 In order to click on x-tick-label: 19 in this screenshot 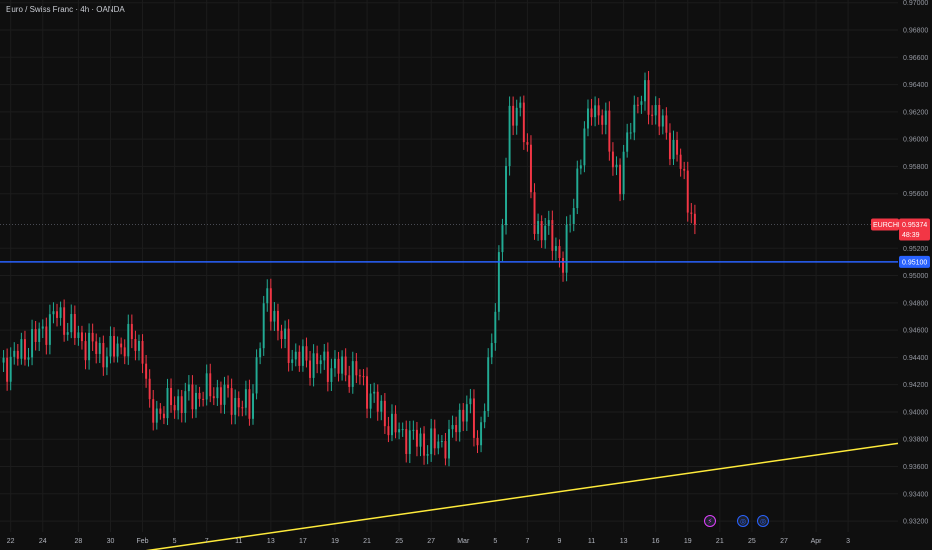, I will do `click(688, 541)`.